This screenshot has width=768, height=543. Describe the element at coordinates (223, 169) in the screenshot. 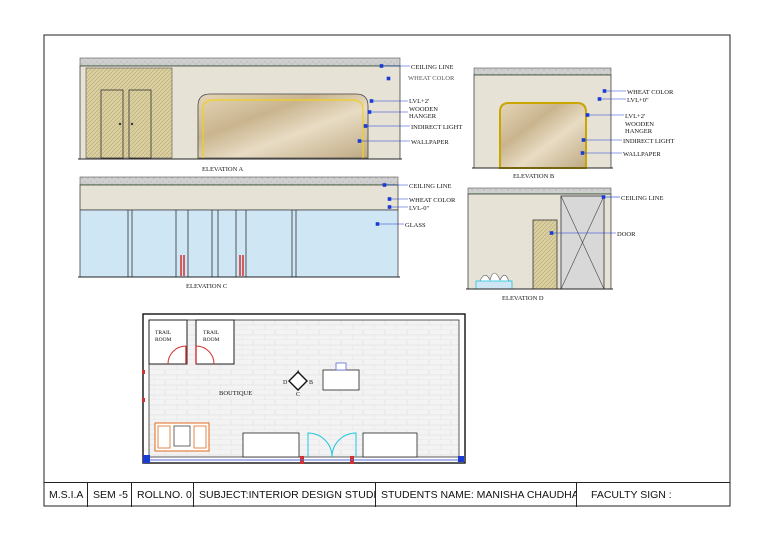

I see `elevation-a-title: ELEVATION A` at that location.